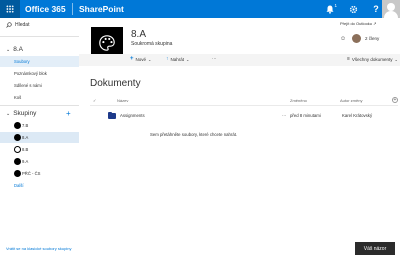 Image resolution: width=400 pixels, height=262 pixels. Describe the element at coordinates (39, 73) in the screenshot. I see `nav-item-notebook: Poznámkový blok` at that location.